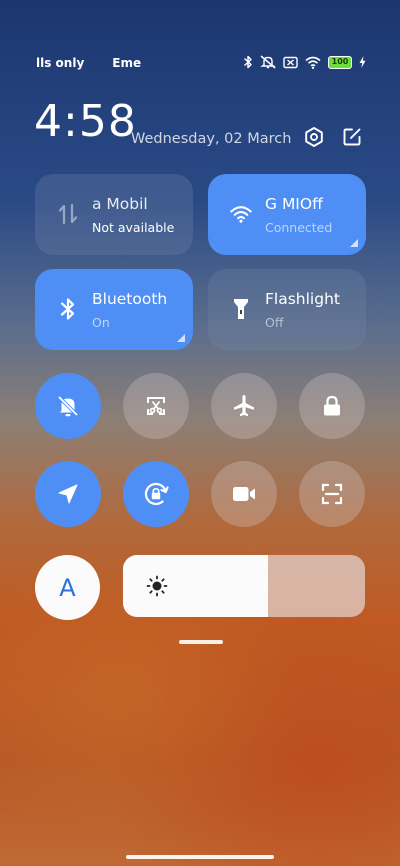 The image size is (400, 866). I want to click on date: Wednesday, 02 March, so click(211, 139).